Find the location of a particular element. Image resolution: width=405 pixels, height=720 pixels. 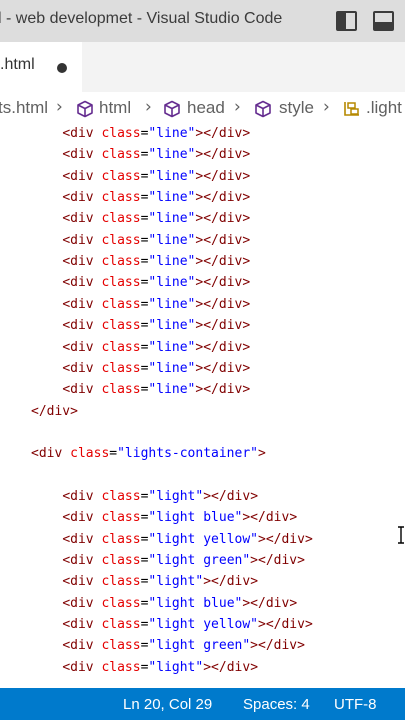

editor-tab-active: .html is located at coordinates (41, 67).